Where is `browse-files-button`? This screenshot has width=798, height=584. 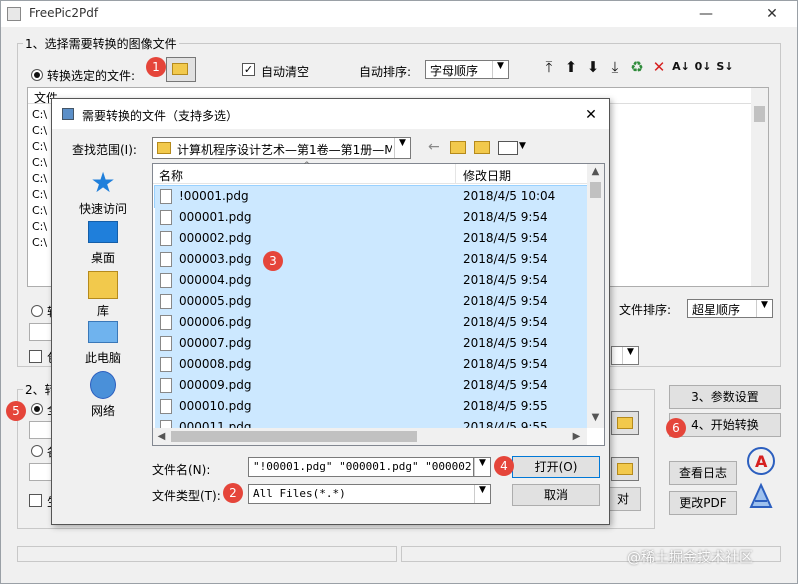 browse-files-button is located at coordinates (181, 69).